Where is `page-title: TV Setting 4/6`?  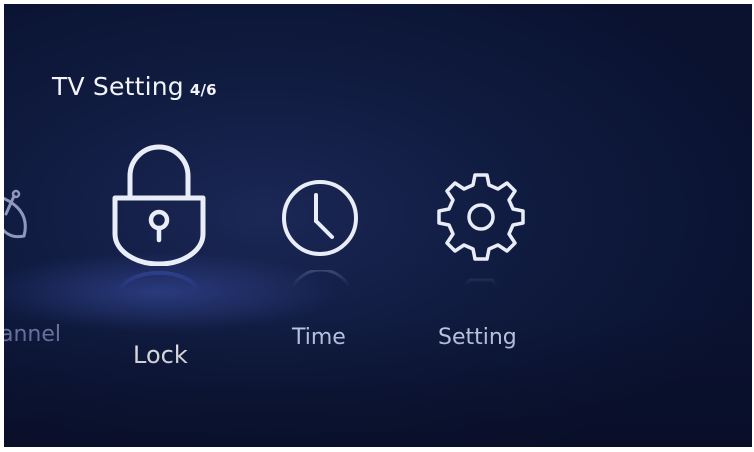 page-title: TV Setting 4/6 is located at coordinates (134, 86).